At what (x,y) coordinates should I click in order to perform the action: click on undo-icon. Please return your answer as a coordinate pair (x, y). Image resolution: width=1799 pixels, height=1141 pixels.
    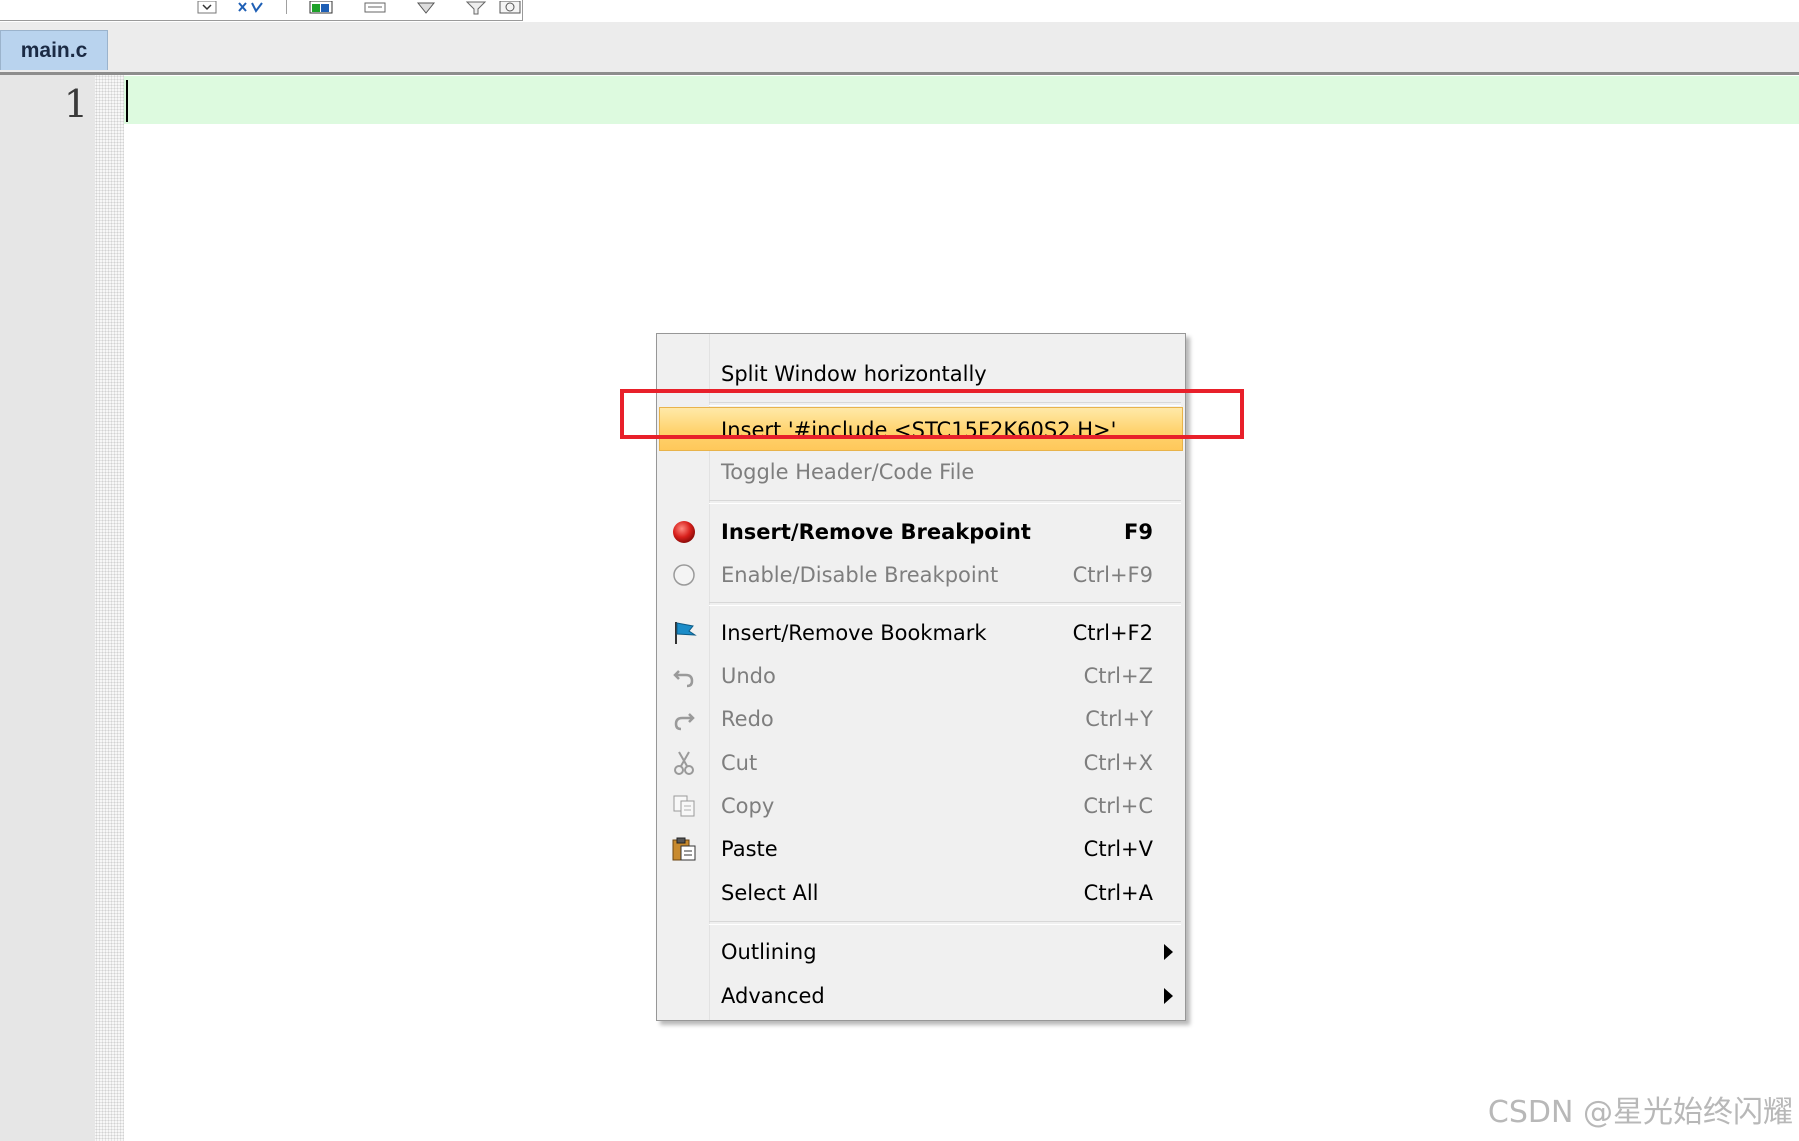
    Looking at the image, I should click on (684, 676).